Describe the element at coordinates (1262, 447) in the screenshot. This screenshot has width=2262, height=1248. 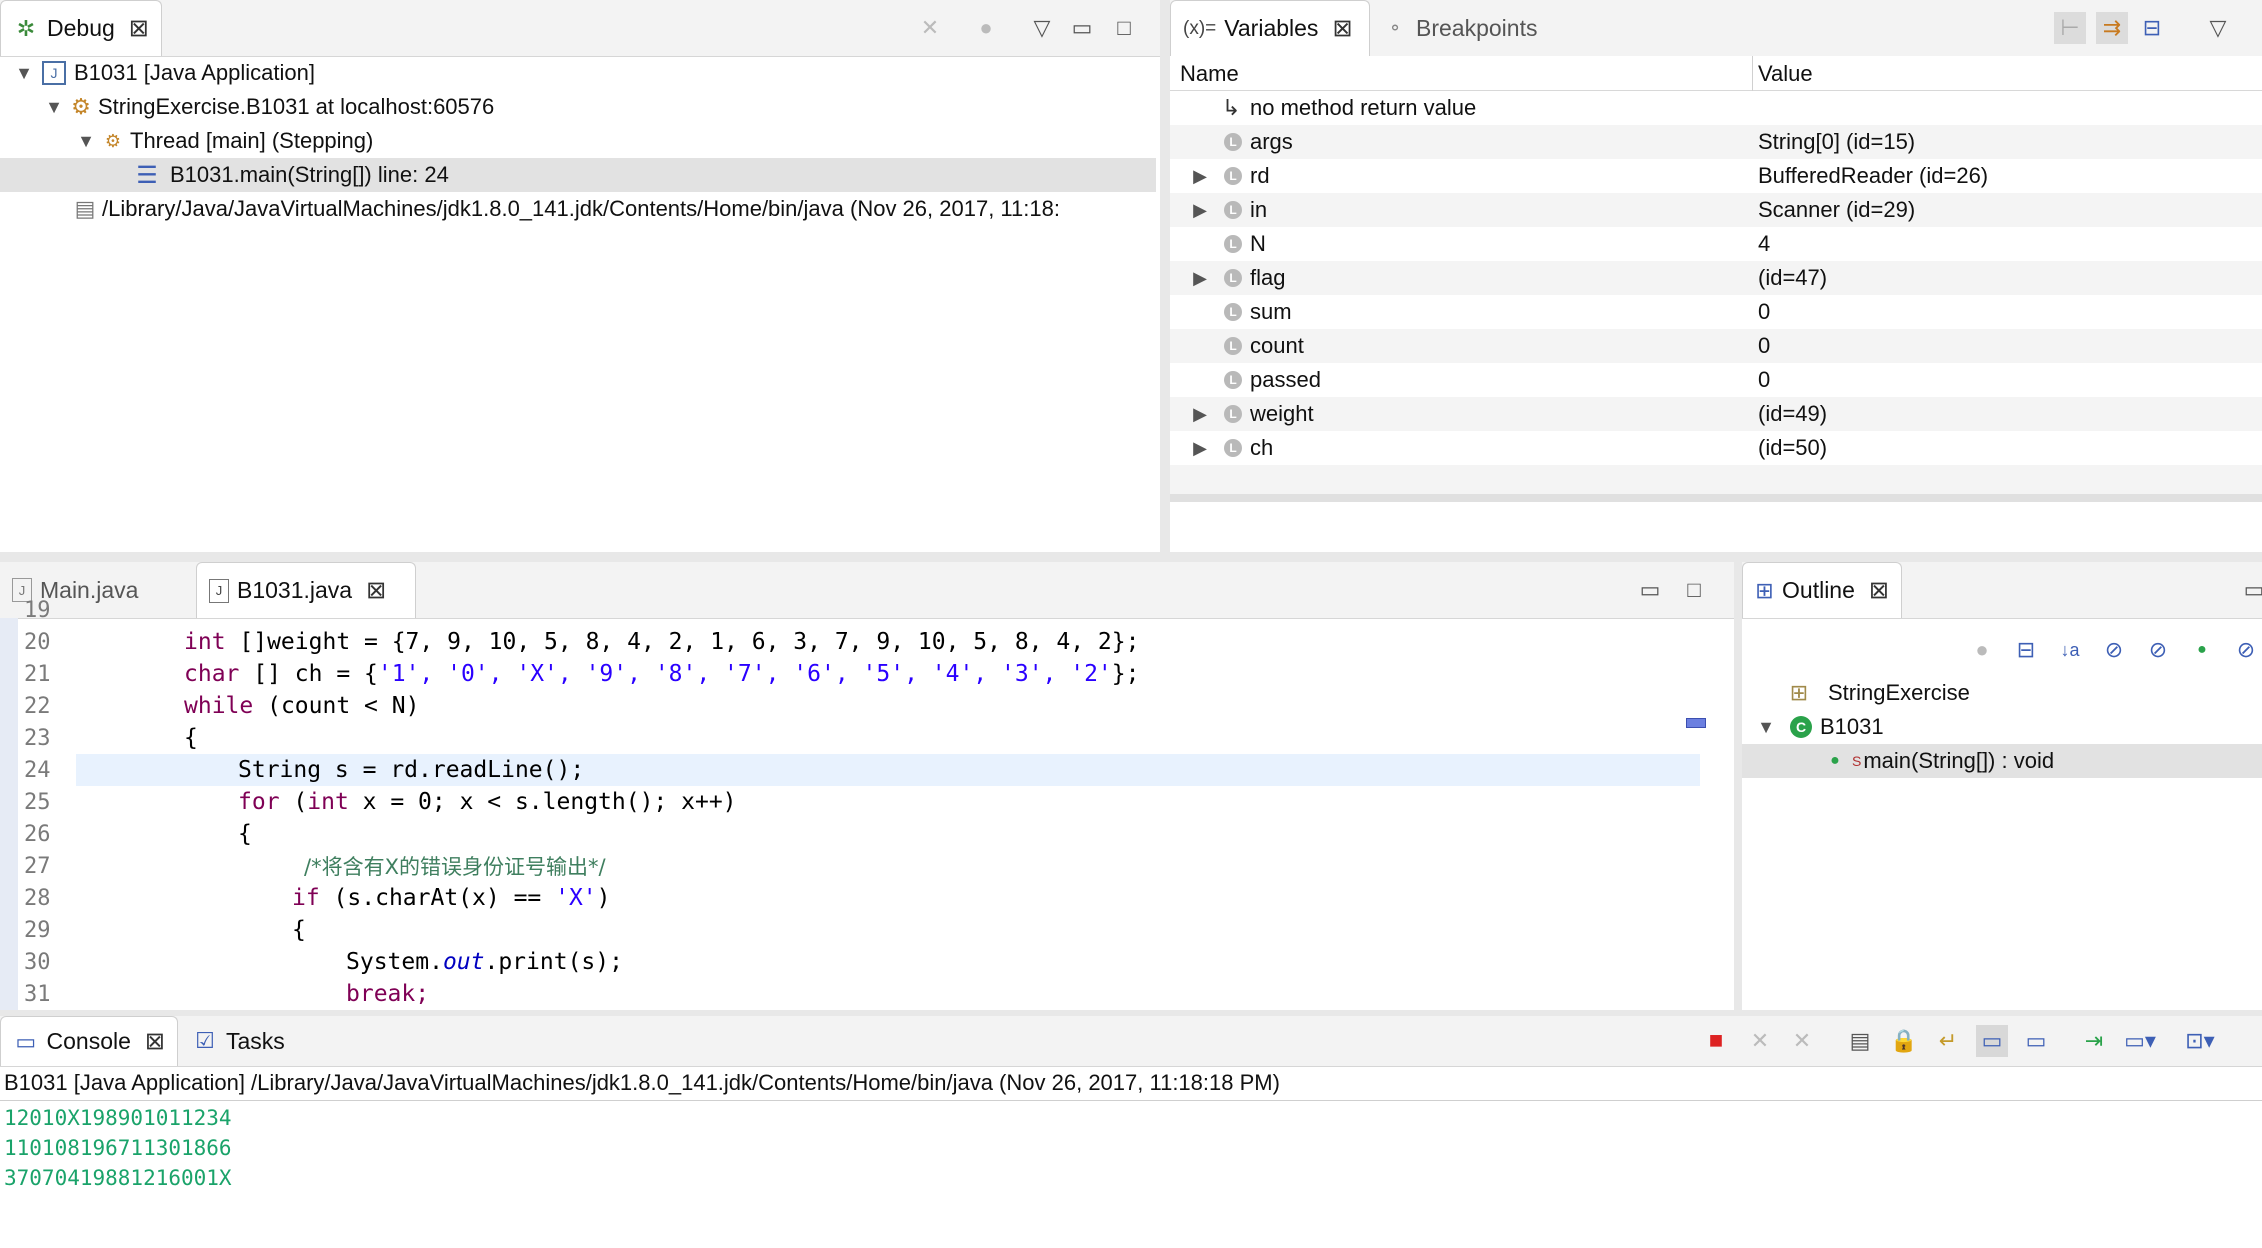
I see `variable-name: ch` at that location.